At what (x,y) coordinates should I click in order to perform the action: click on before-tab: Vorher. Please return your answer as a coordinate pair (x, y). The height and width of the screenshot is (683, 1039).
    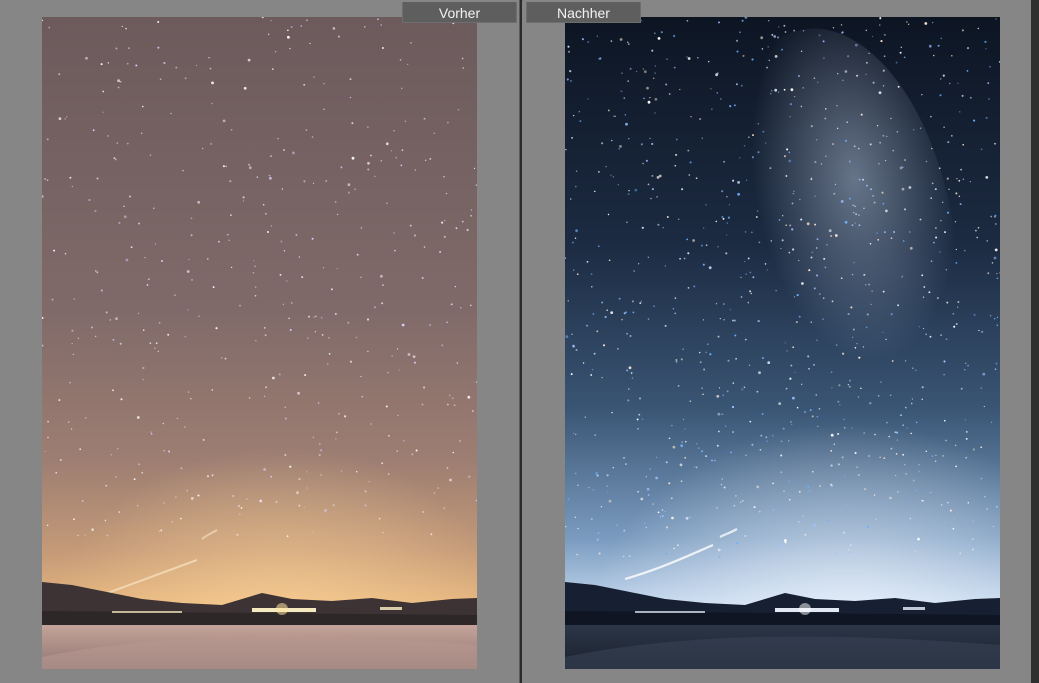
    Looking at the image, I should click on (459, 12).